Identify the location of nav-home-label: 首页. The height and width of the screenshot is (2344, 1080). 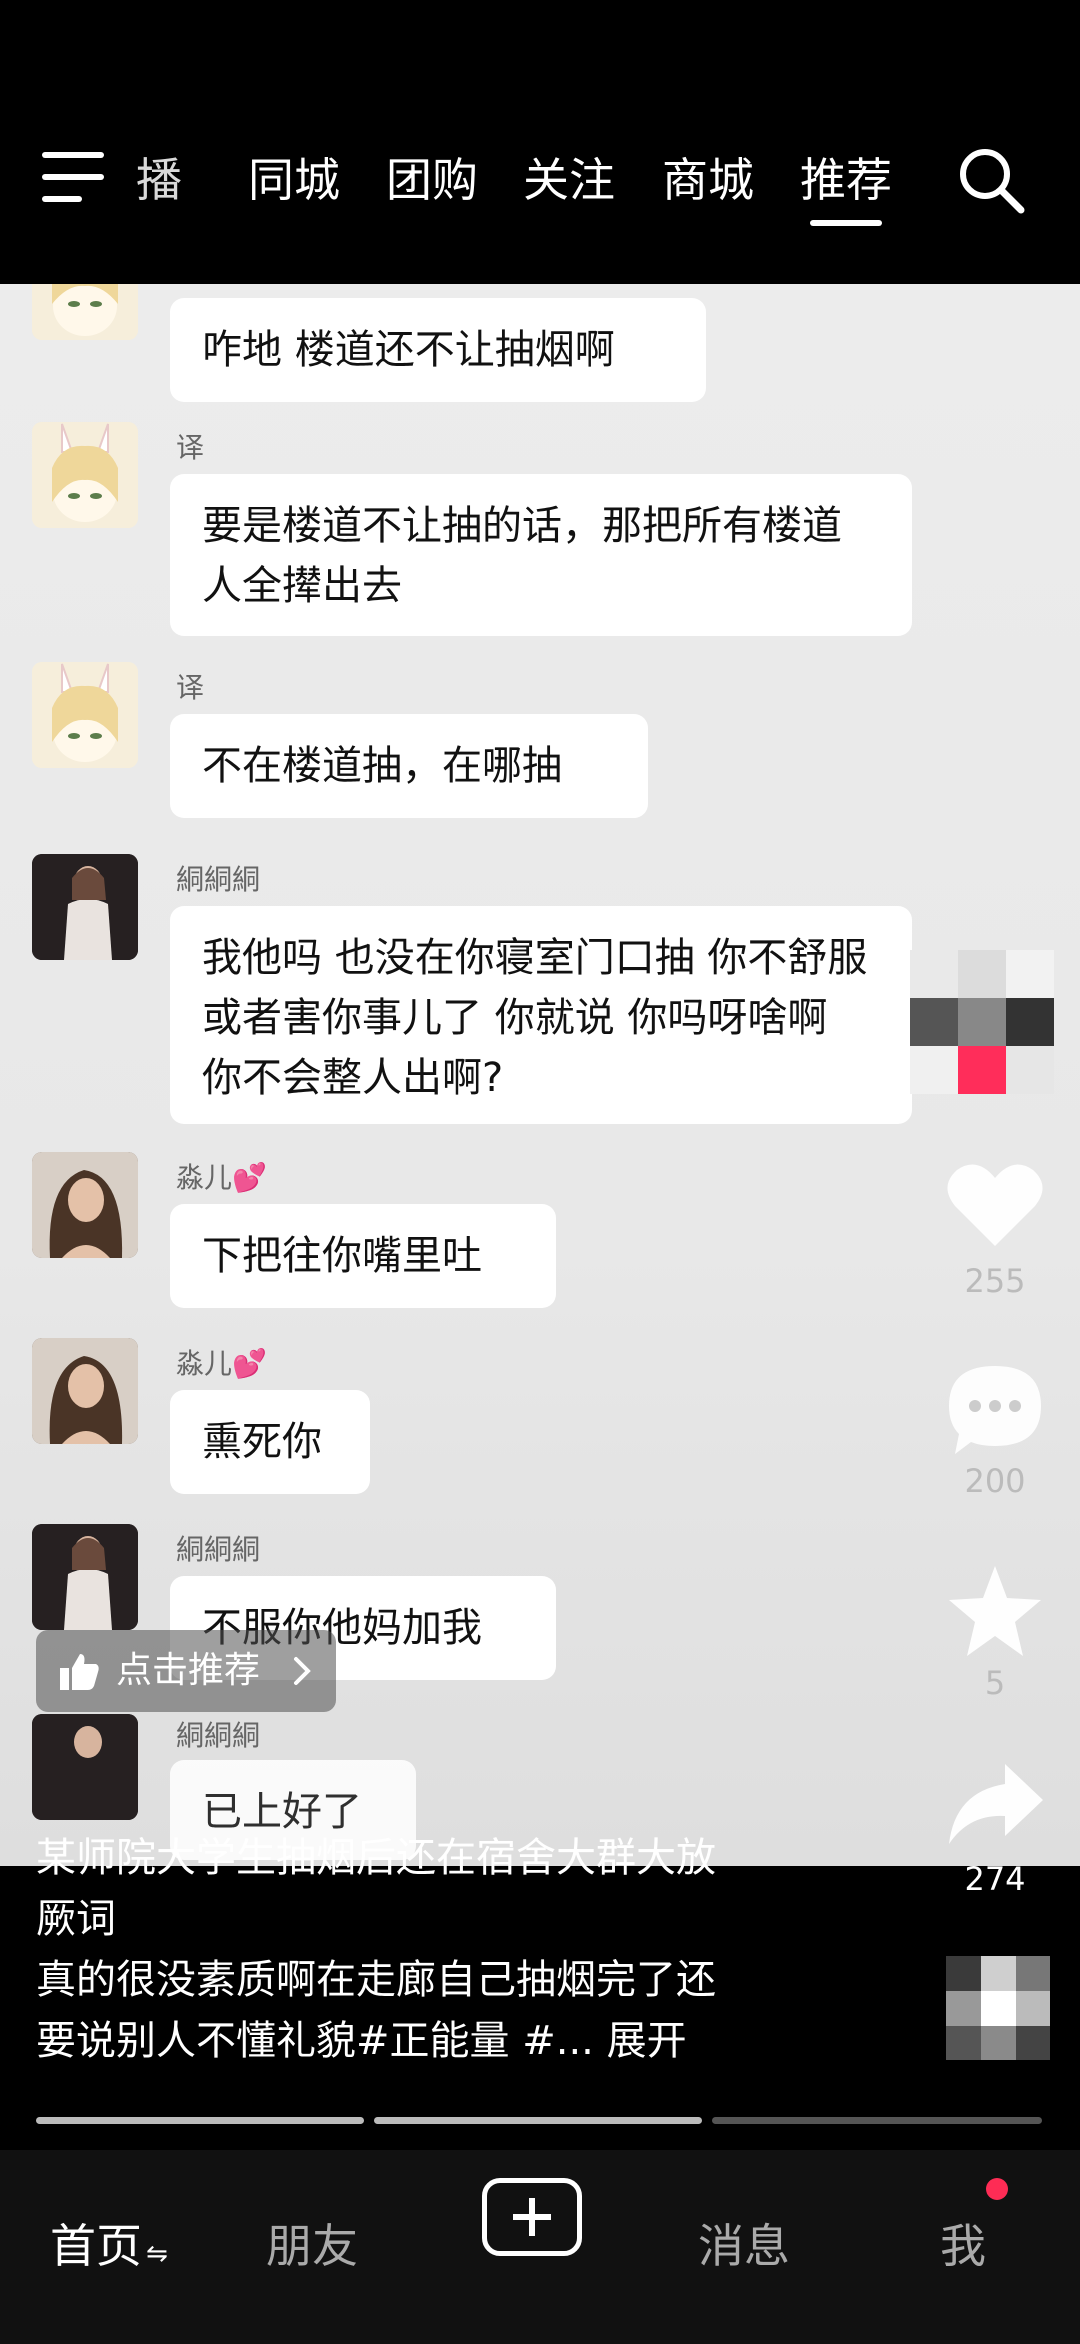
(96, 2246).